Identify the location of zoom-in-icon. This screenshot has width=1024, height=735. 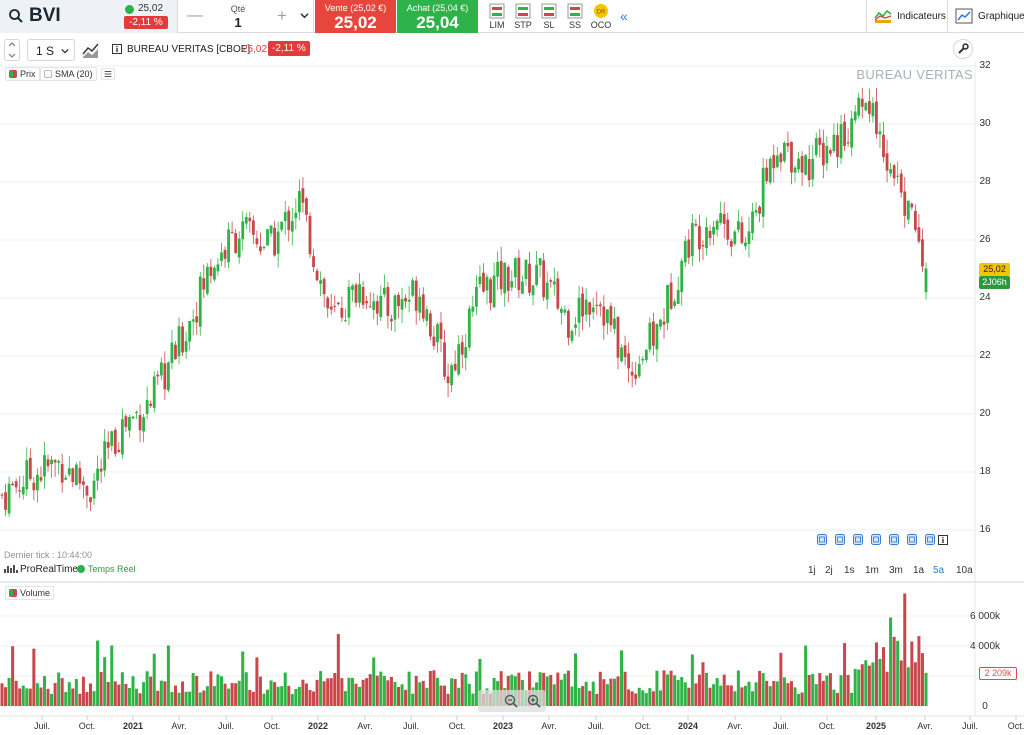
(534, 701).